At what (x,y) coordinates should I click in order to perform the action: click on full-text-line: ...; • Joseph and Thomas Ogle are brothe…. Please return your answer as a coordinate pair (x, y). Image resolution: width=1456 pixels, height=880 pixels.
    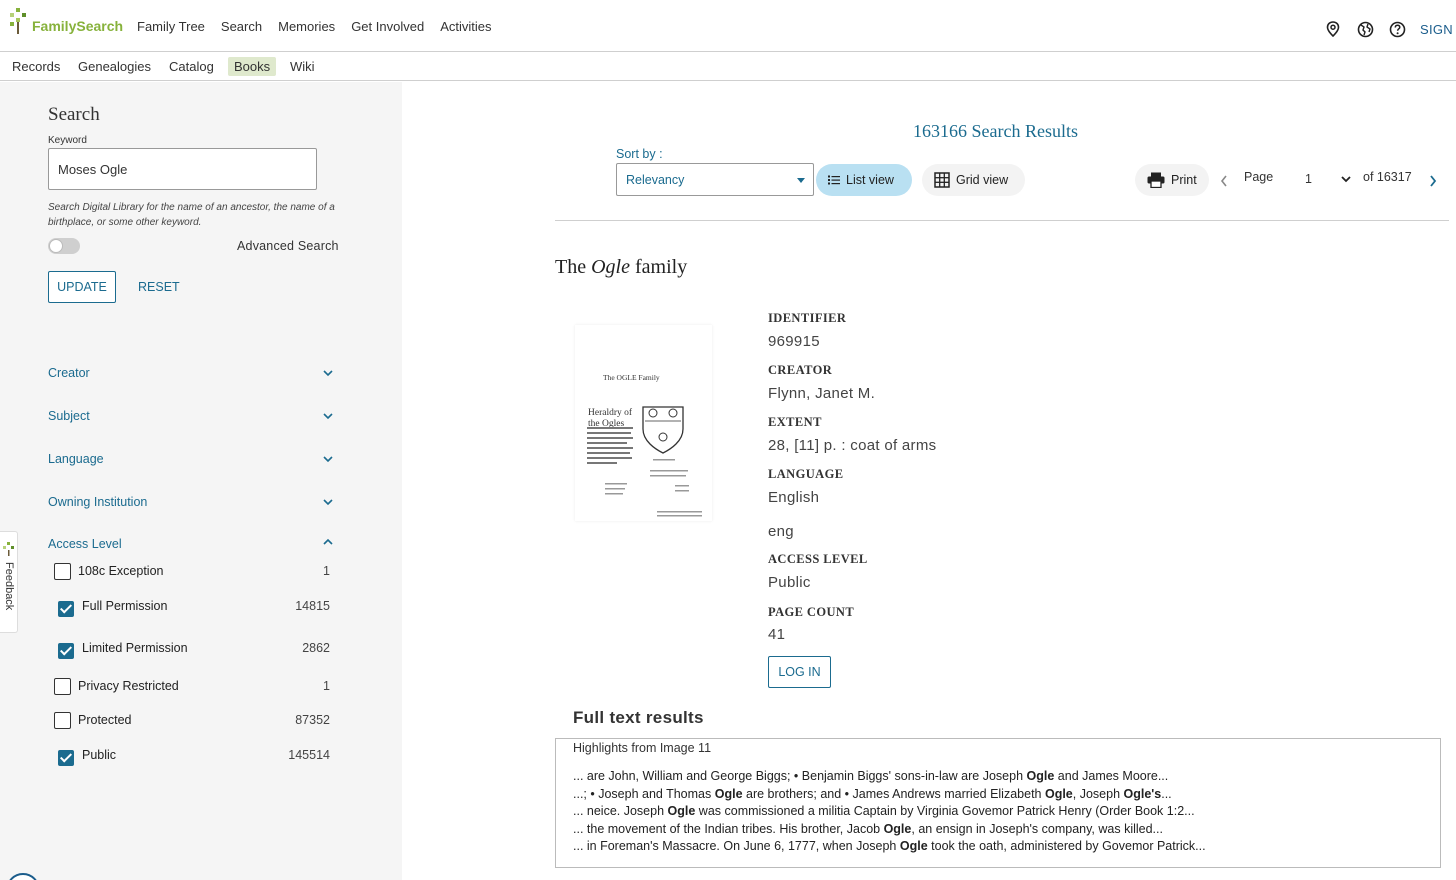
    Looking at the image, I should click on (872, 794).